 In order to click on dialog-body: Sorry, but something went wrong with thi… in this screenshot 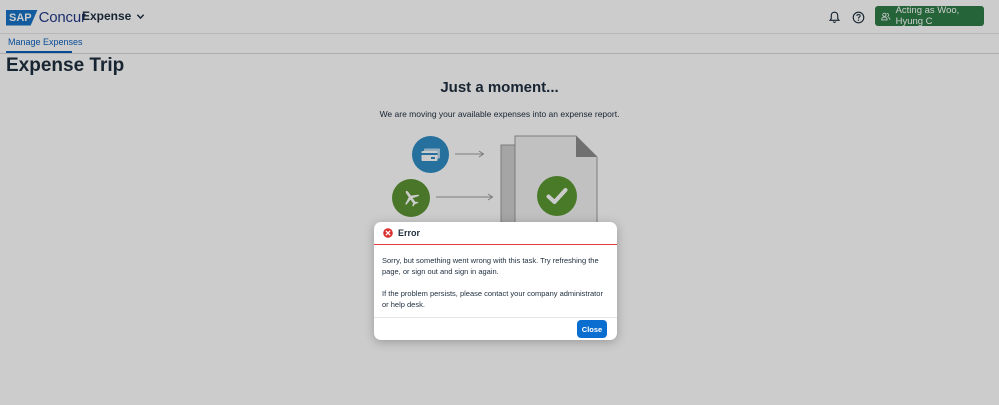, I will do `click(495, 277)`.